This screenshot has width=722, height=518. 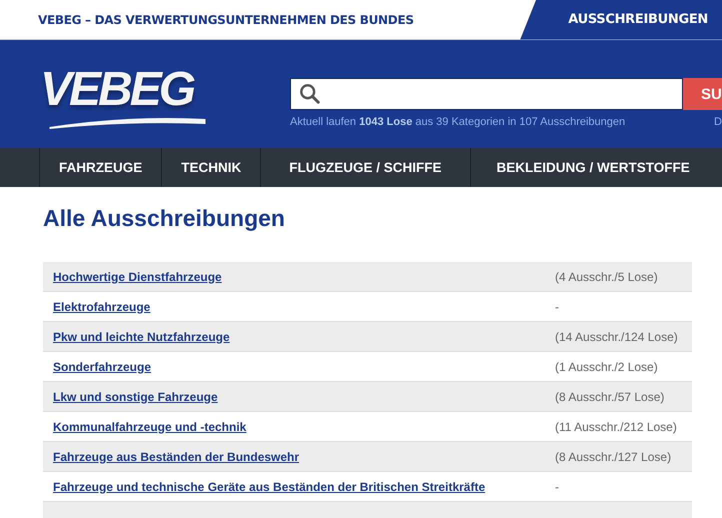 What do you see at coordinates (609, 397) in the screenshot?
I see `tender-count: (8 Ausschr./57 Lose)` at bounding box center [609, 397].